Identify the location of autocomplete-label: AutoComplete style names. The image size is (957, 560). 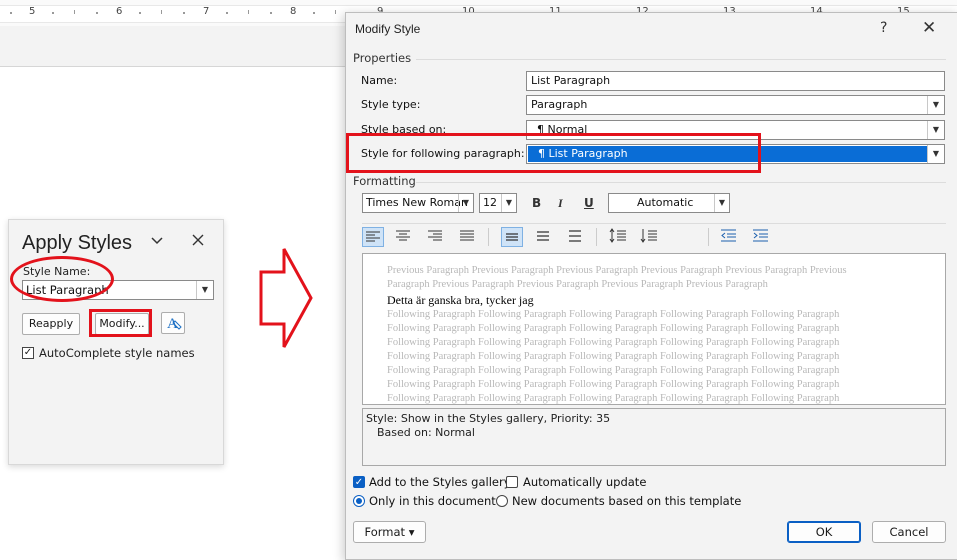
(117, 353).